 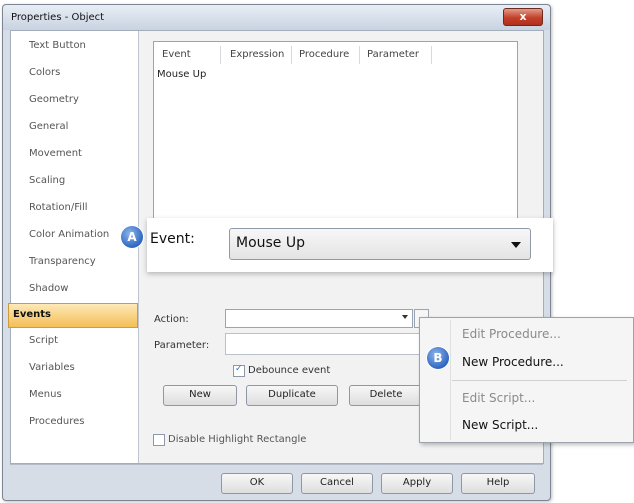 I want to click on debounce-label: Debounce event, so click(x=289, y=370).